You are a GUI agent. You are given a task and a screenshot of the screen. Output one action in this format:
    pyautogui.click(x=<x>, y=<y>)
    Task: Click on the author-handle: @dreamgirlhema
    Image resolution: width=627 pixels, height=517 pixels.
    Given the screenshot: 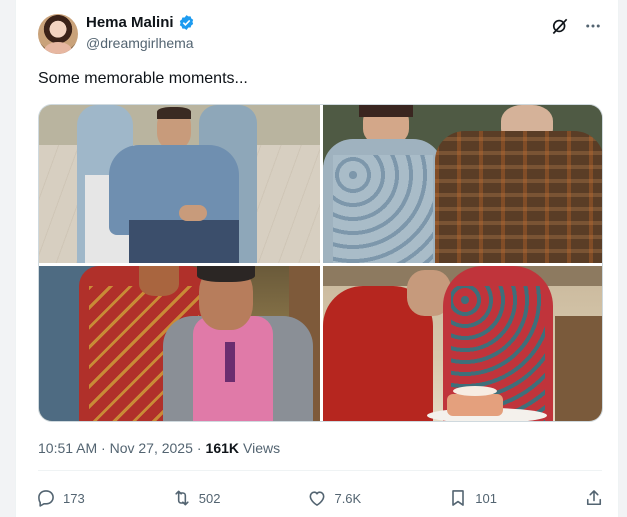 What is the action you would take?
    pyautogui.click(x=140, y=43)
    